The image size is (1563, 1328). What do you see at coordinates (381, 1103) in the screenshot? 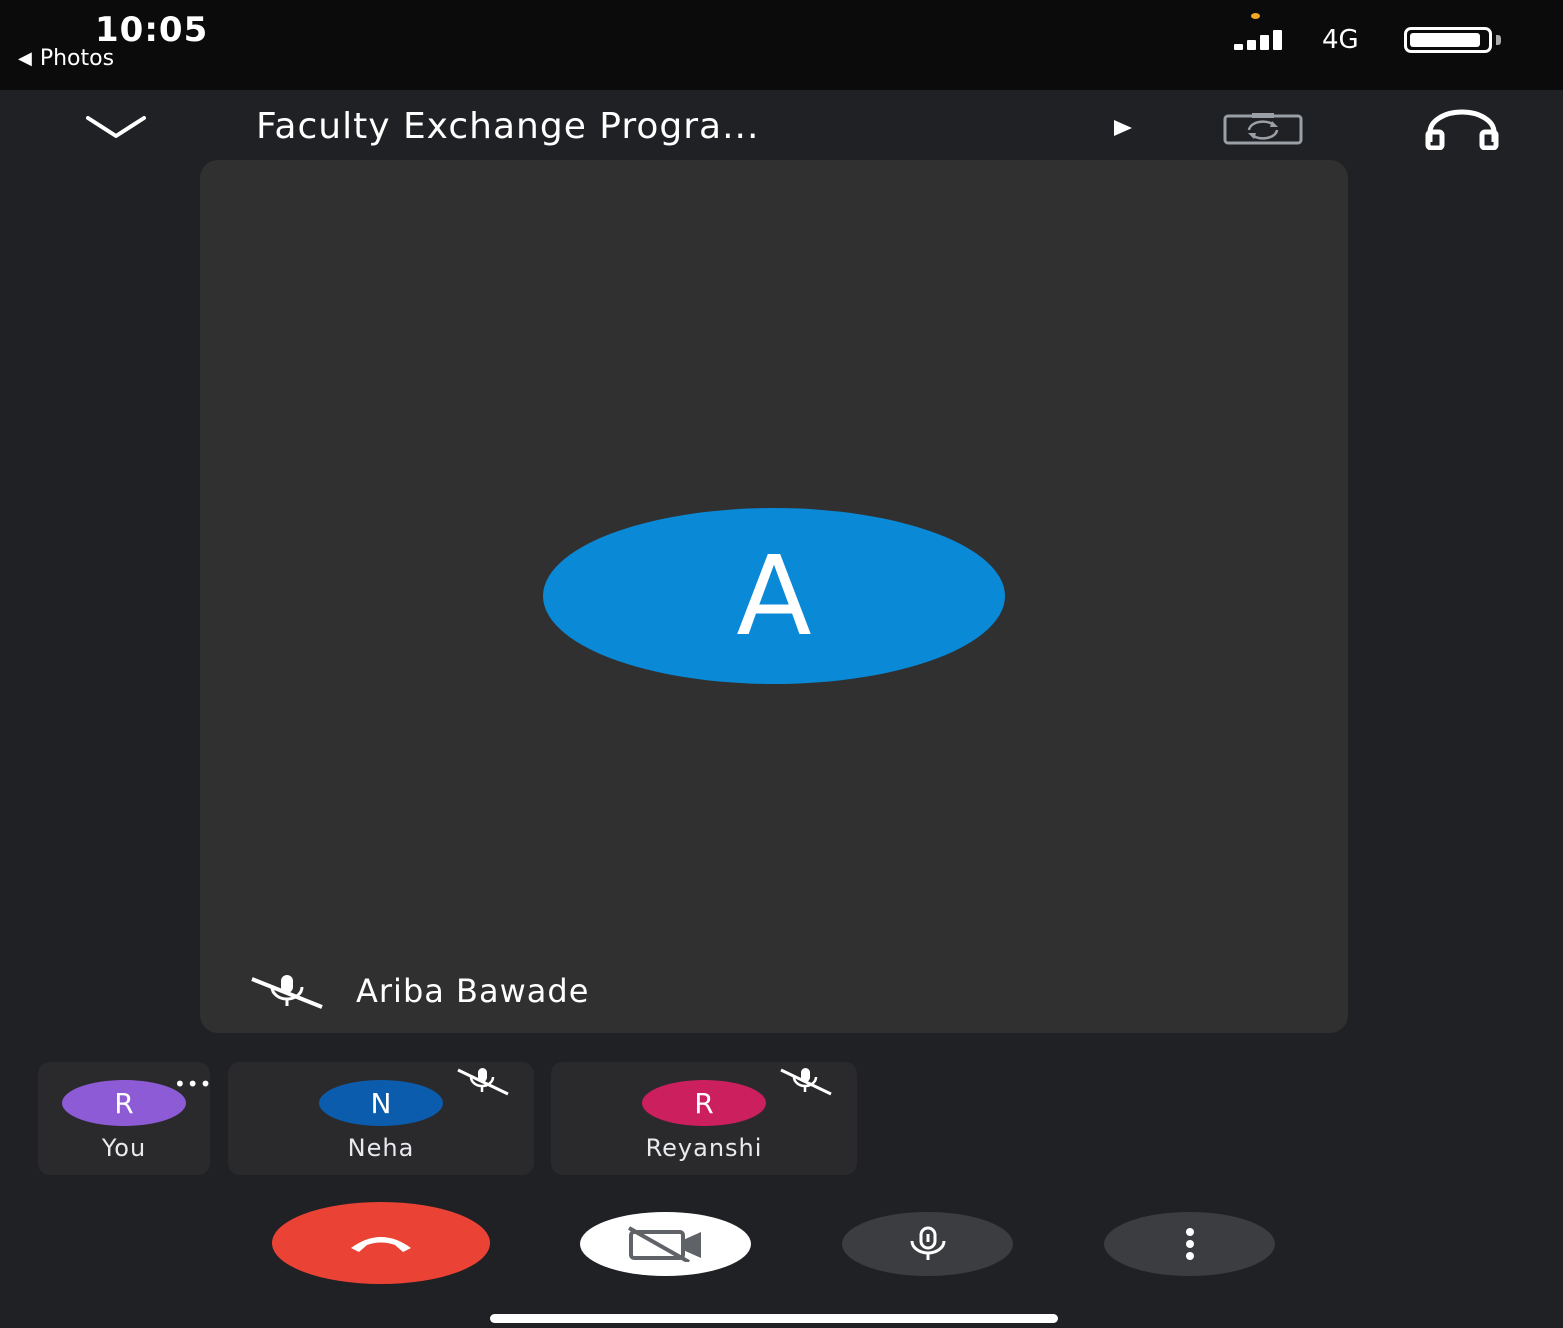
I see `participant-avatar: N` at bounding box center [381, 1103].